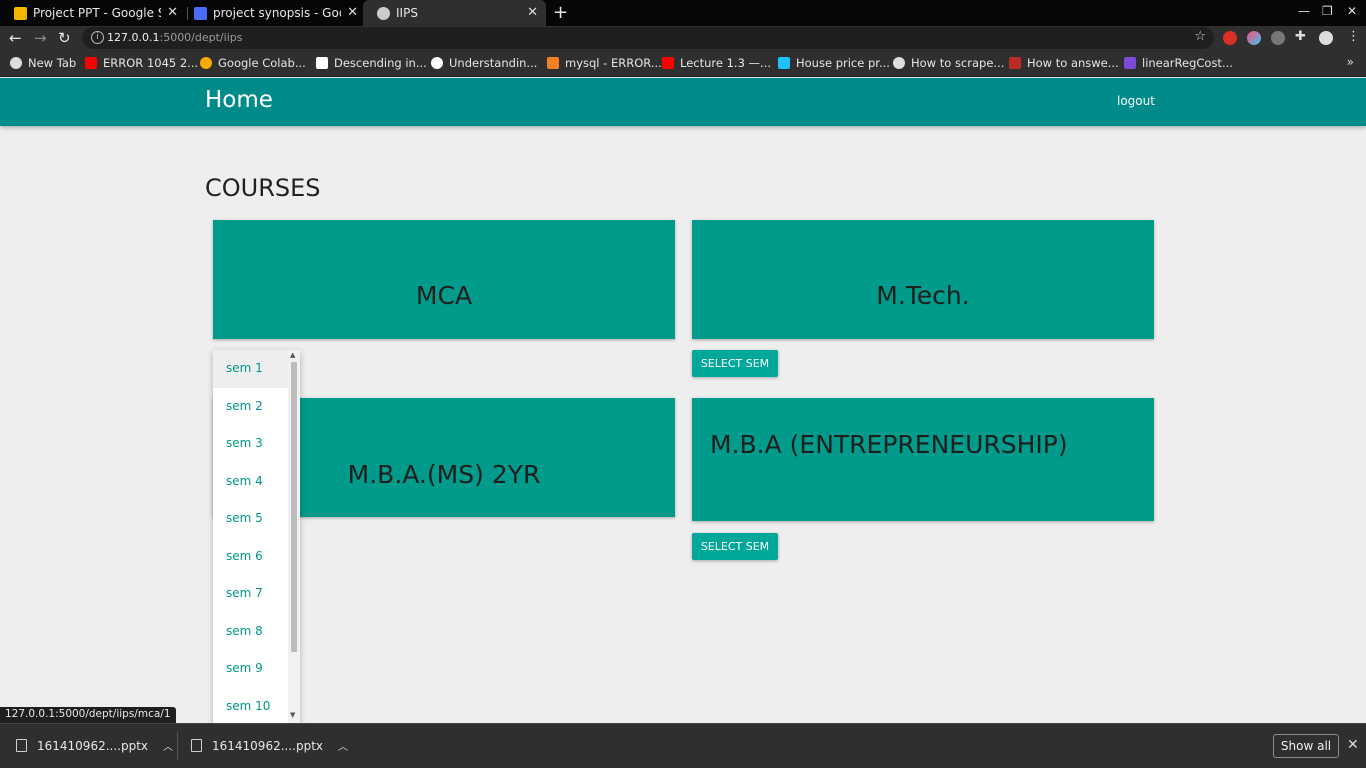 The image size is (1366, 768). I want to click on file-icon, so click(21, 745).